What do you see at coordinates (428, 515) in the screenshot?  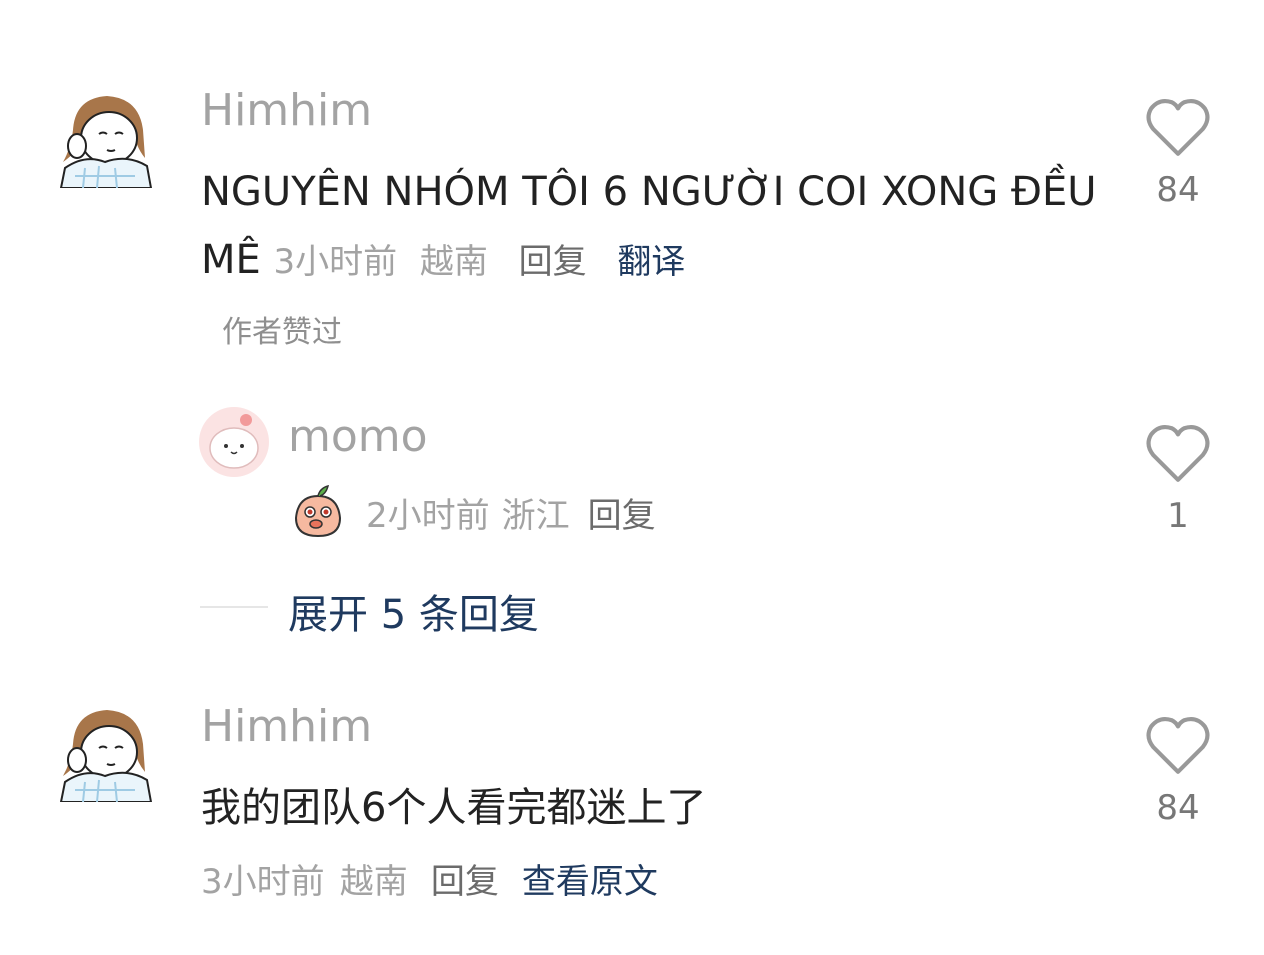 I see `reply-time: 2小时前` at bounding box center [428, 515].